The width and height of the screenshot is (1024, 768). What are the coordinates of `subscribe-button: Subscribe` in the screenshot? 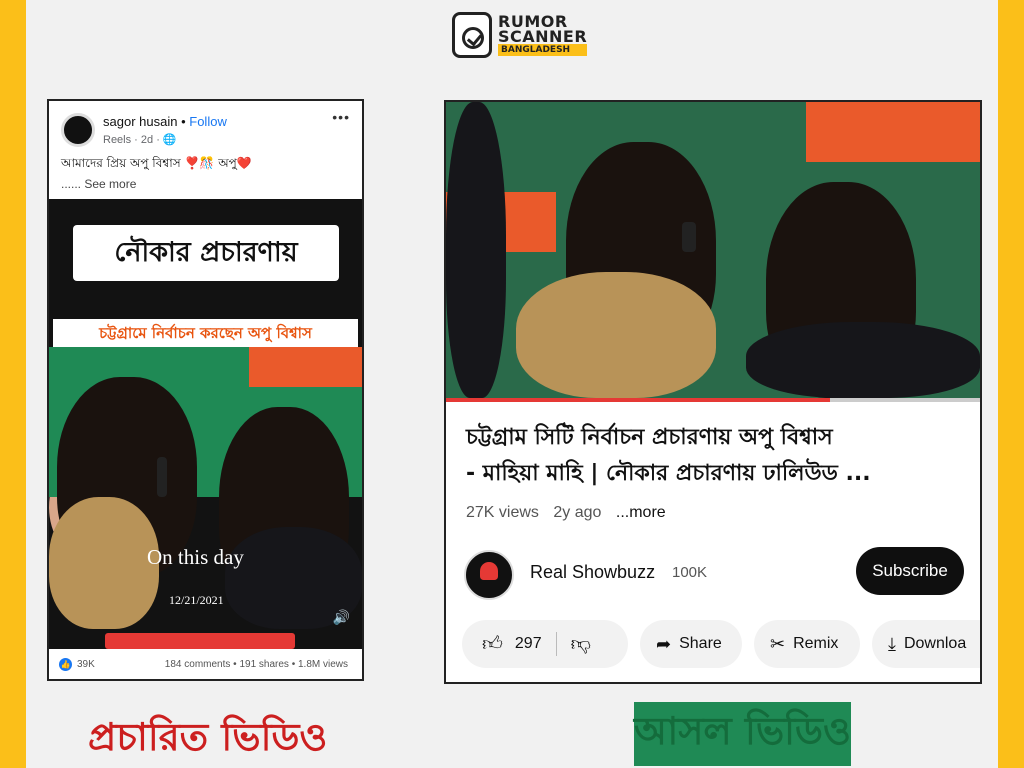 It's located at (910, 571).